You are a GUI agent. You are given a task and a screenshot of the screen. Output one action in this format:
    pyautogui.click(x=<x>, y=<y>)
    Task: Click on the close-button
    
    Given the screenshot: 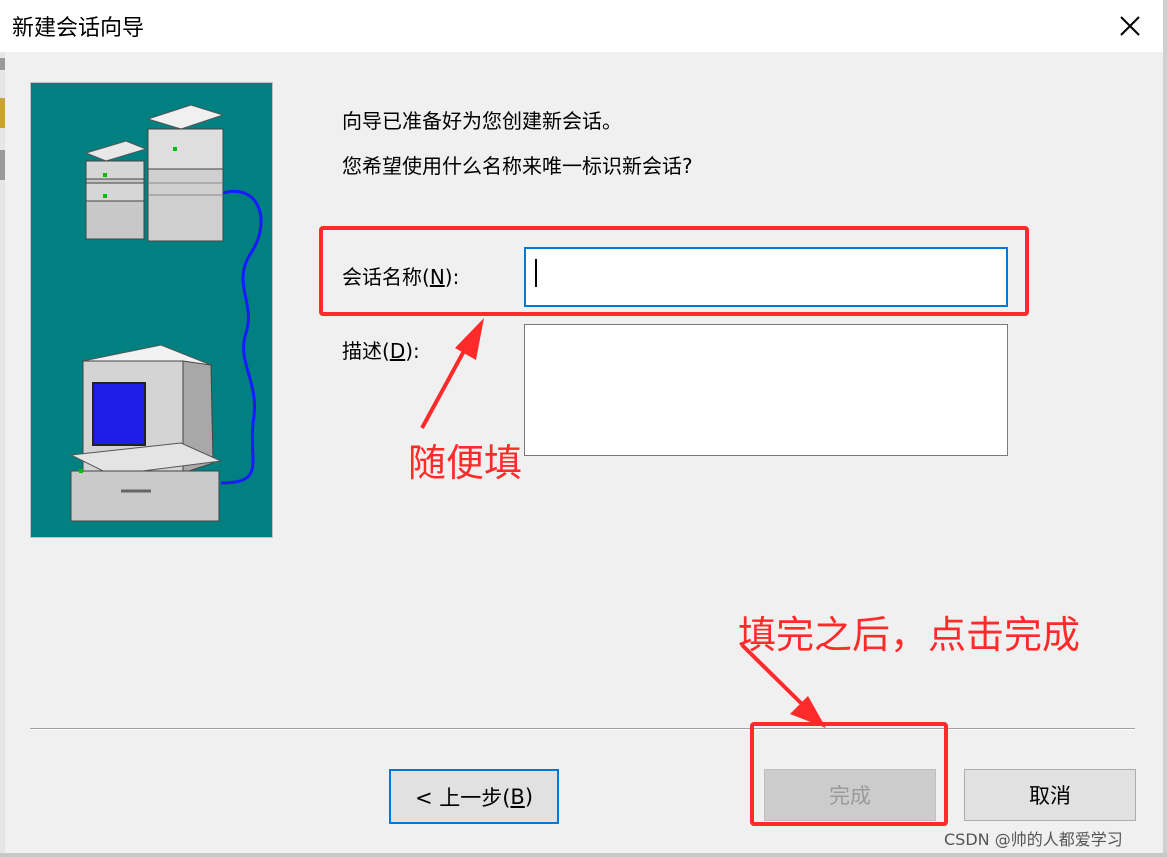 What is the action you would take?
    pyautogui.click(x=1130, y=26)
    